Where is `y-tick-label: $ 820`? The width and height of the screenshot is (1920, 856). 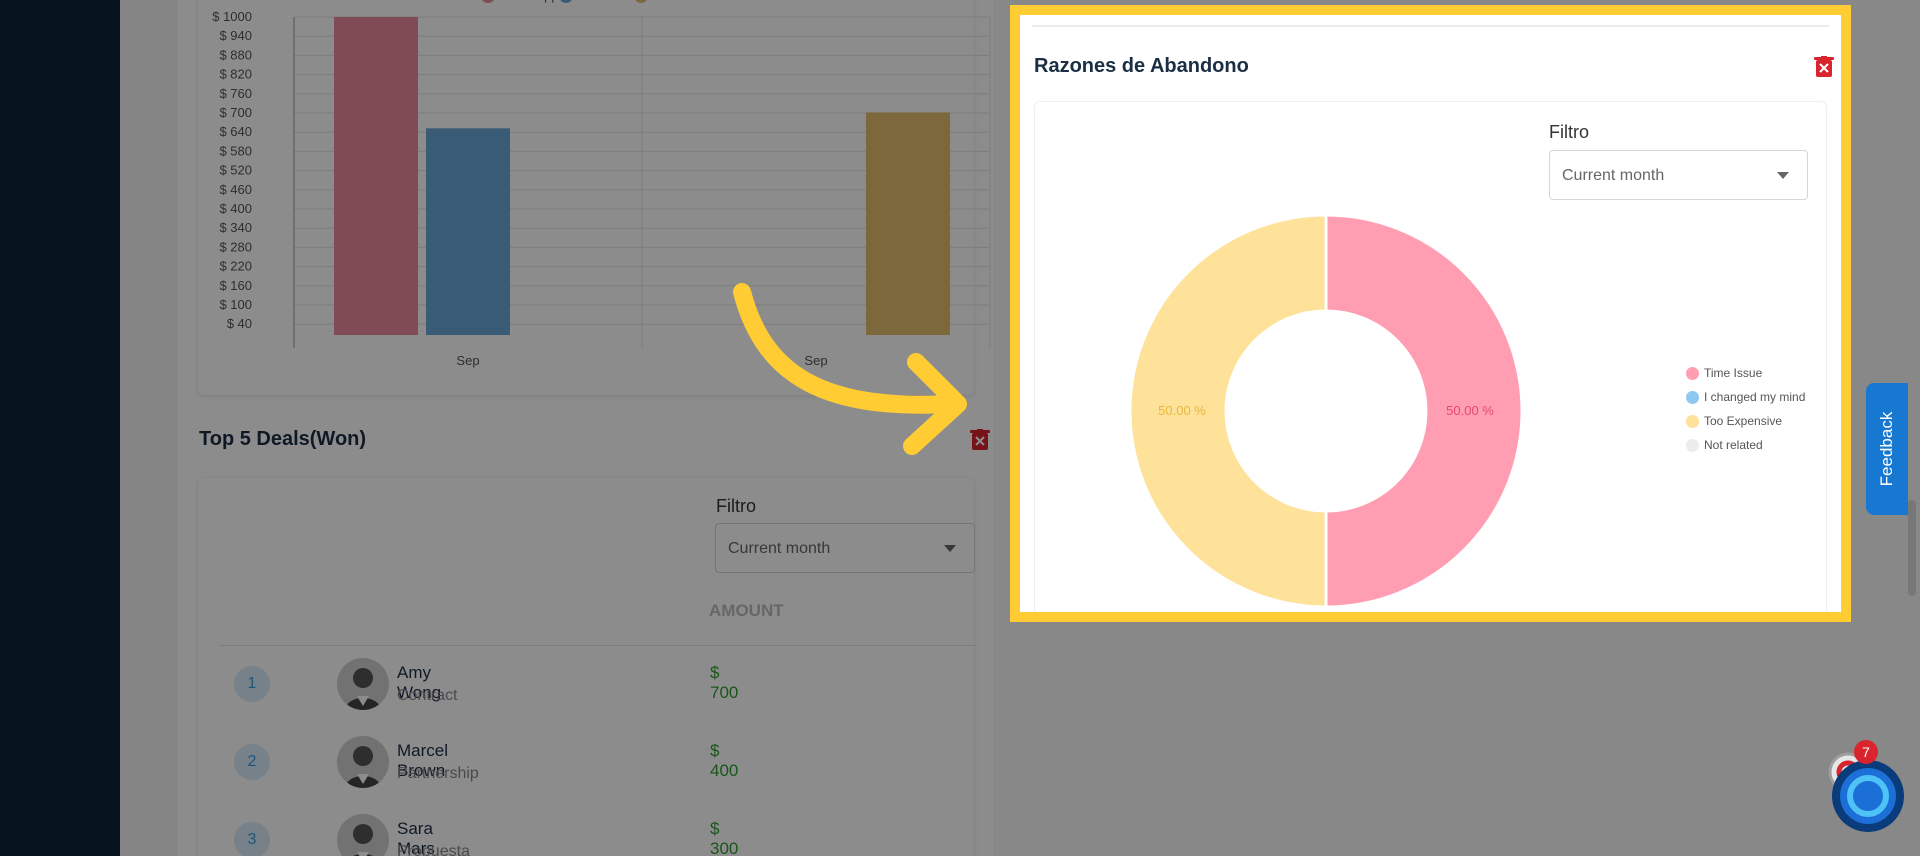 y-tick-label: $ 820 is located at coordinates (235, 74).